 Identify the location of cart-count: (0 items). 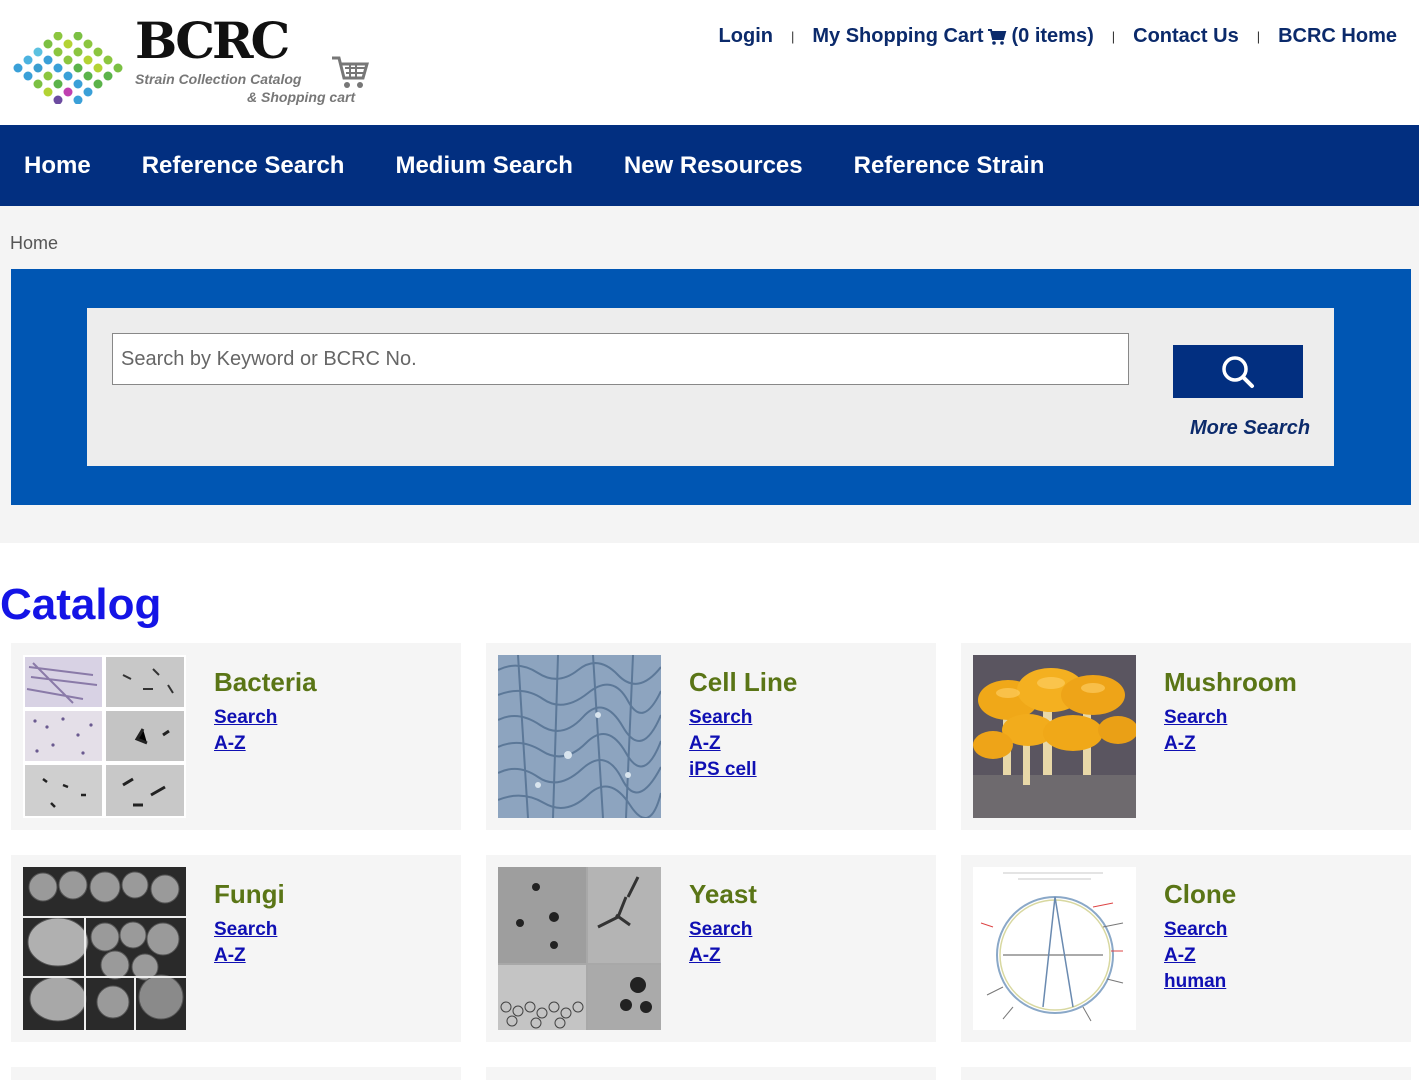
(1052, 36).